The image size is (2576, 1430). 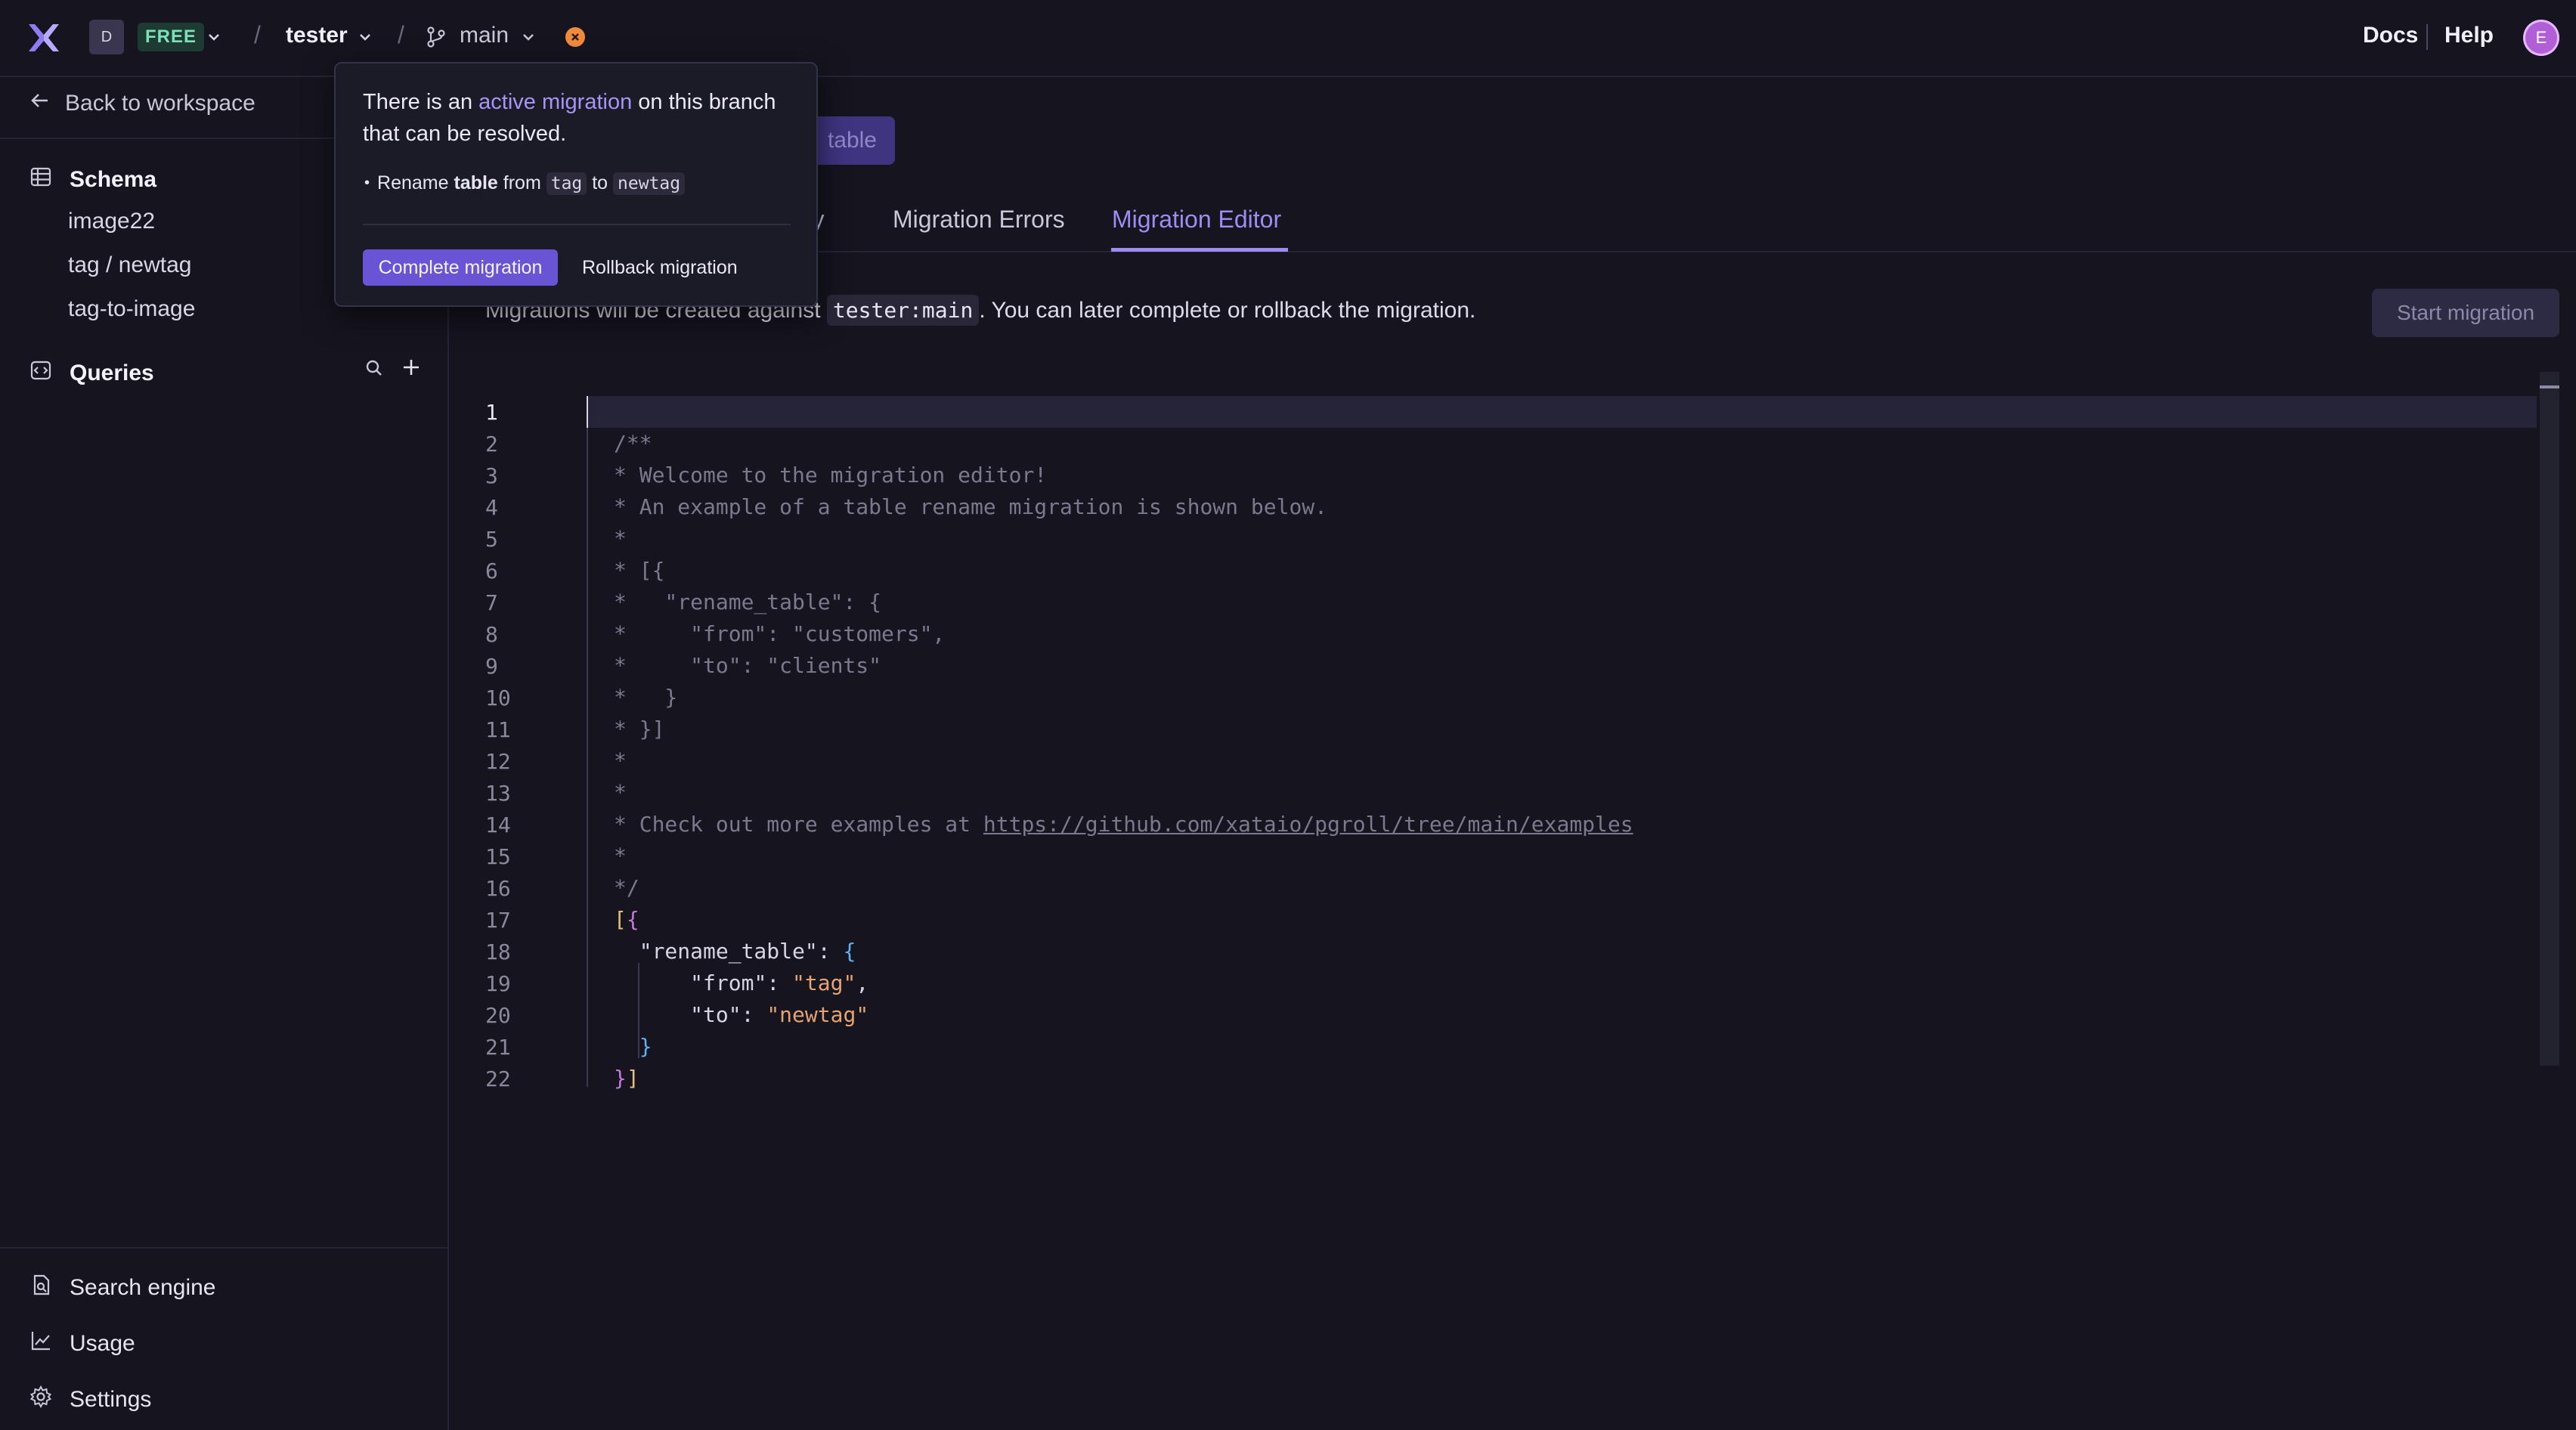 What do you see at coordinates (374, 370) in the screenshot?
I see `search-icon` at bounding box center [374, 370].